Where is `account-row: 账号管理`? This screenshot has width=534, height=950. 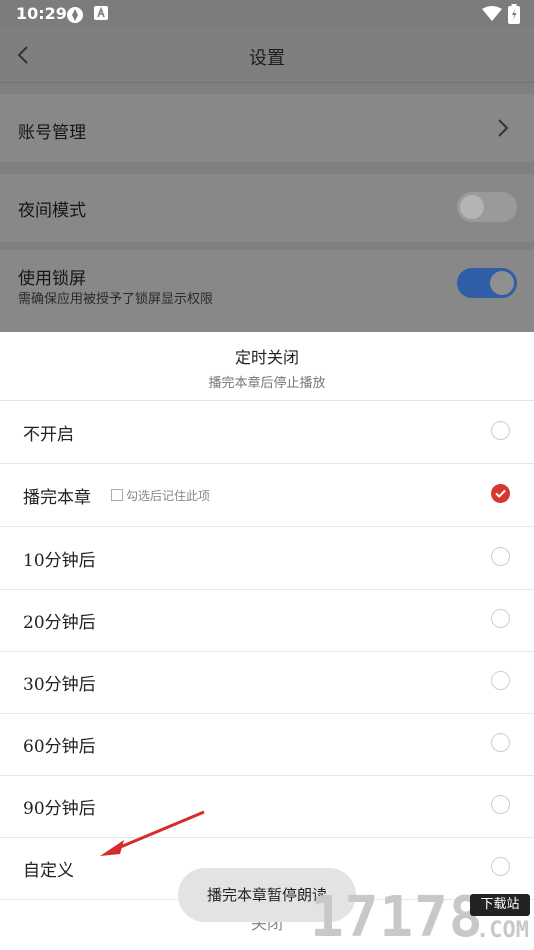 account-row: 账号管理 is located at coordinates (267, 128).